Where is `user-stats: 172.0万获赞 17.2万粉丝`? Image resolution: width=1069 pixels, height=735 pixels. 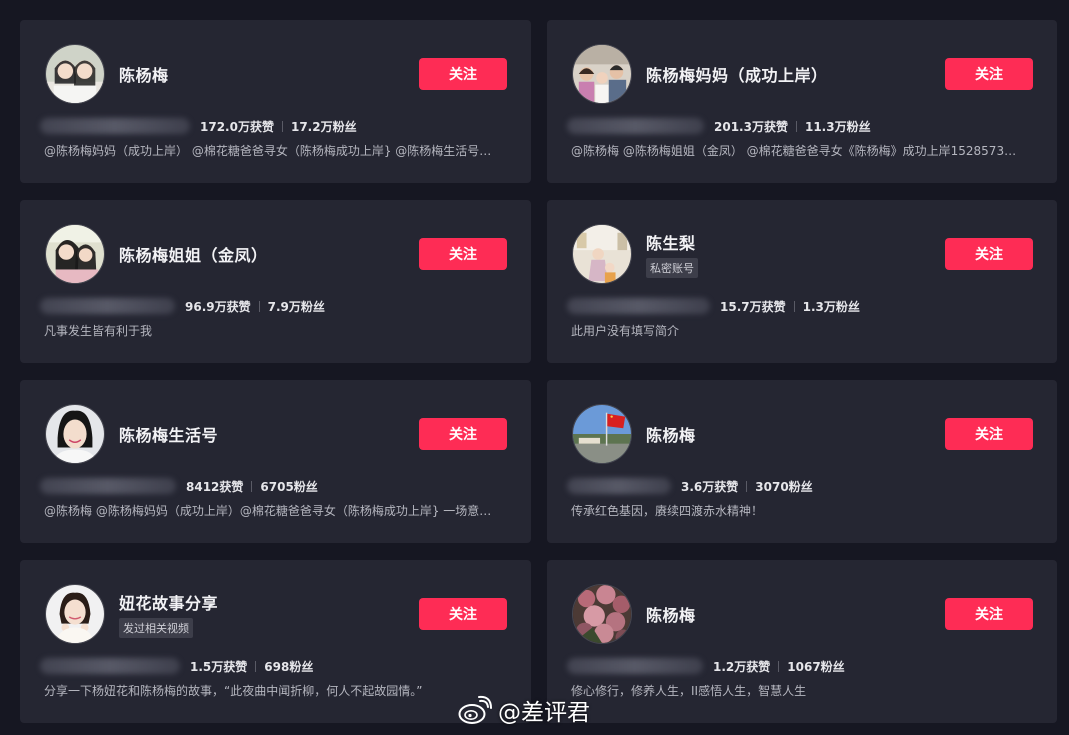
user-stats: 172.0万获赞 17.2万粉丝 is located at coordinates (198, 126).